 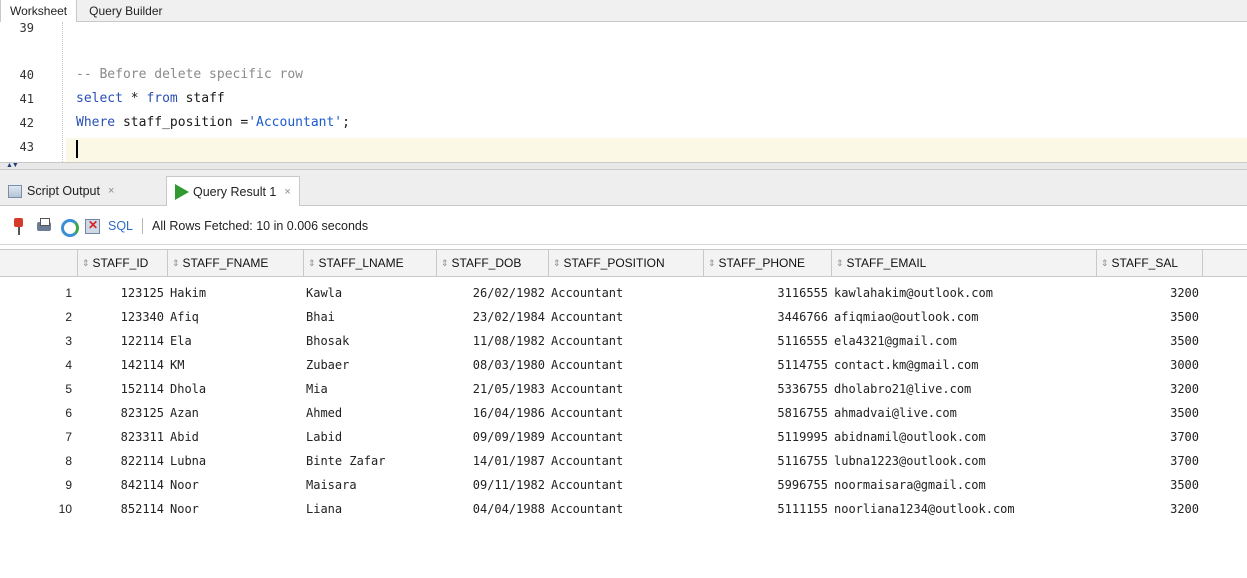 What do you see at coordinates (124, 11) in the screenshot?
I see `tab-query-builder: Query Builder` at bounding box center [124, 11].